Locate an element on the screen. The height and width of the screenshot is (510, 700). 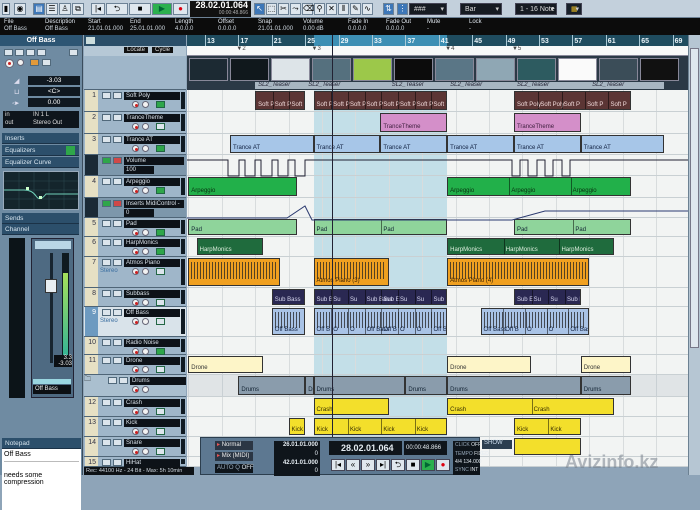
cycle-mode-dropdown: ▸ Mix (MIDI) is located at coordinates (234, 456).